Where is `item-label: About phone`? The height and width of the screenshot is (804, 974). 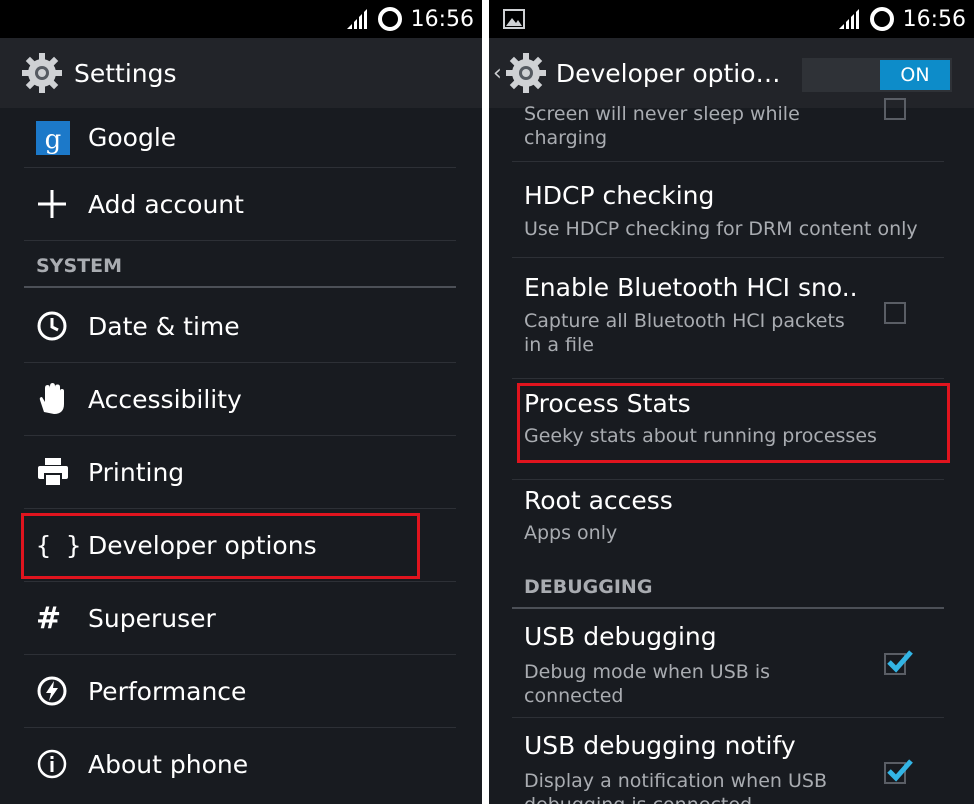 item-label: About phone is located at coordinates (168, 764).